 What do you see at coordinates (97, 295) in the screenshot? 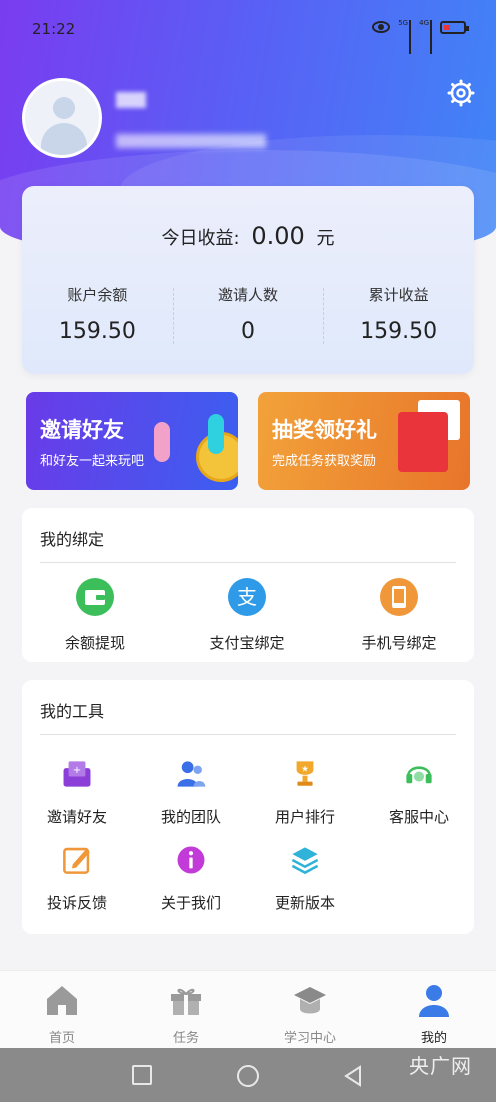
I see `stat-label: 账户余额` at bounding box center [97, 295].